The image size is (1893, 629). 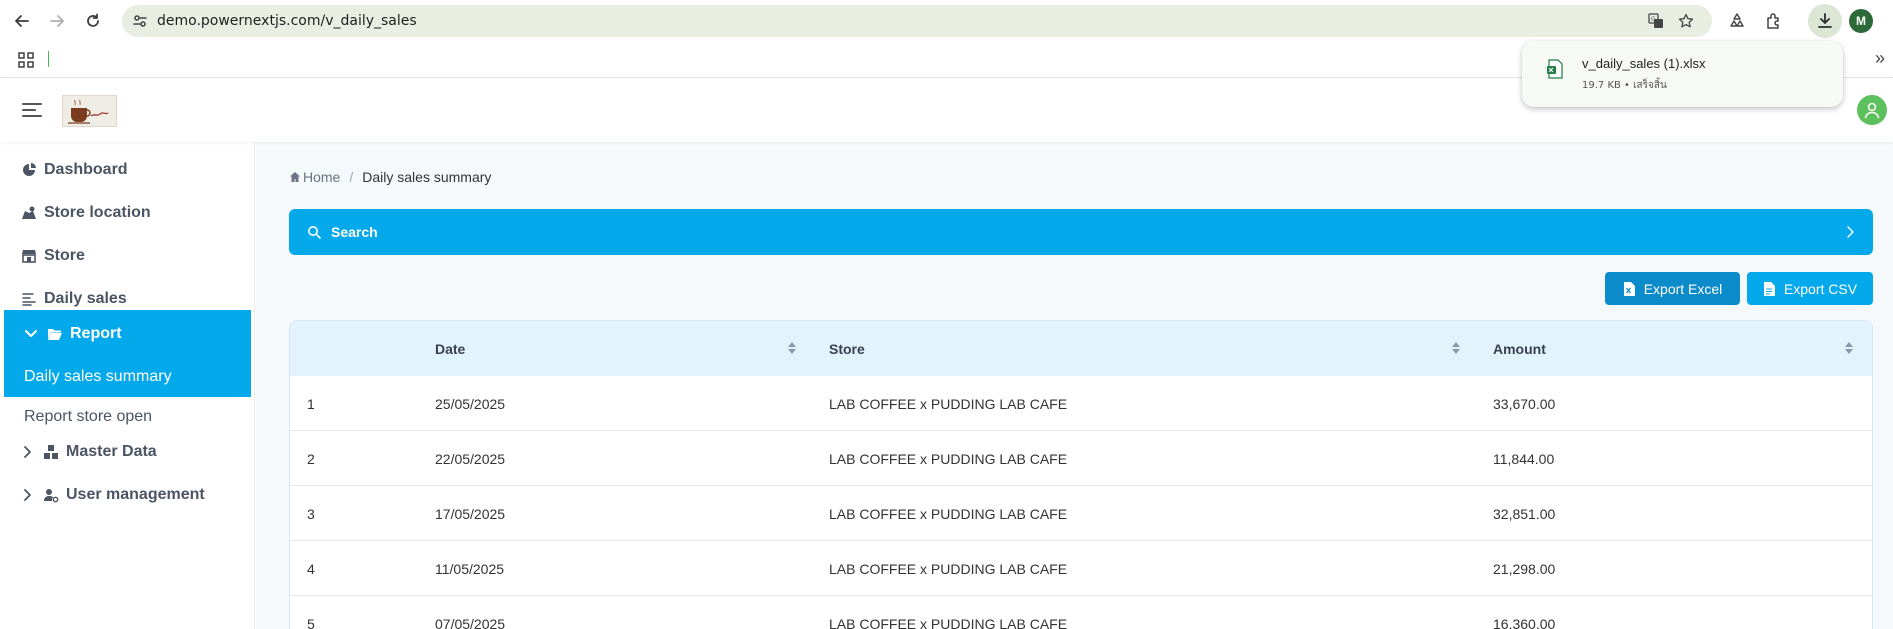 I want to click on map-marker-icon, so click(x=29, y=213).